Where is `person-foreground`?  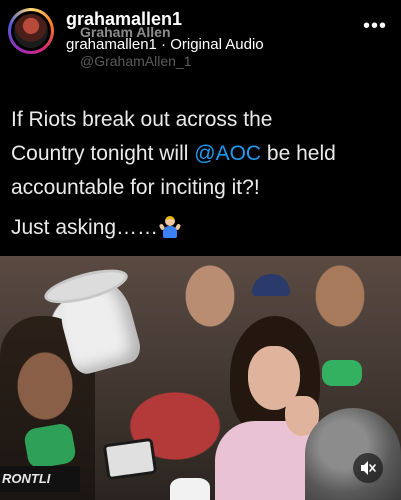 person-foreground is located at coordinates (353, 454).